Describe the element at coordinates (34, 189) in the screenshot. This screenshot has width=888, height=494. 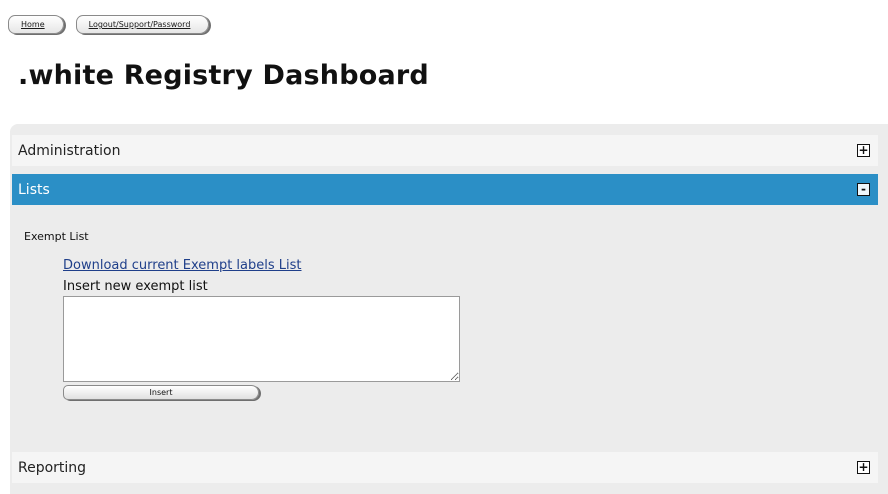
I see `section-label-lists: Lists` at that location.